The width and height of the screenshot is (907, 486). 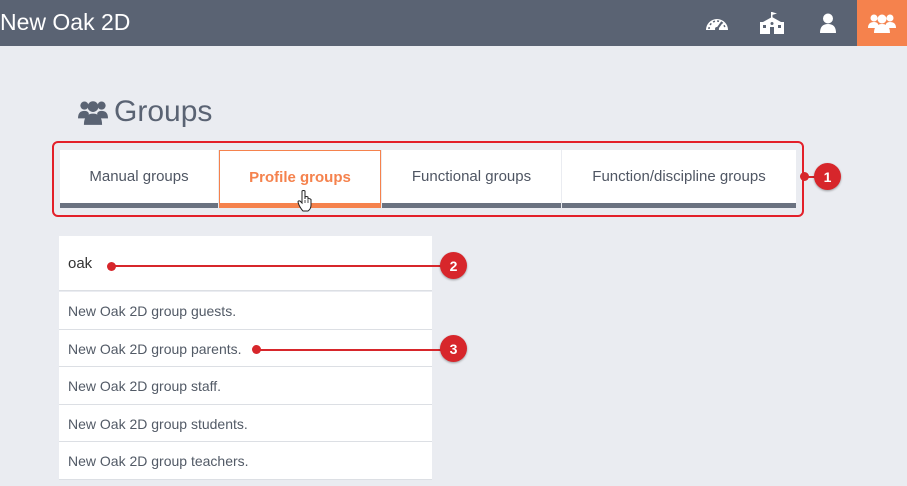 I want to click on page-title: Groups, so click(x=163, y=111).